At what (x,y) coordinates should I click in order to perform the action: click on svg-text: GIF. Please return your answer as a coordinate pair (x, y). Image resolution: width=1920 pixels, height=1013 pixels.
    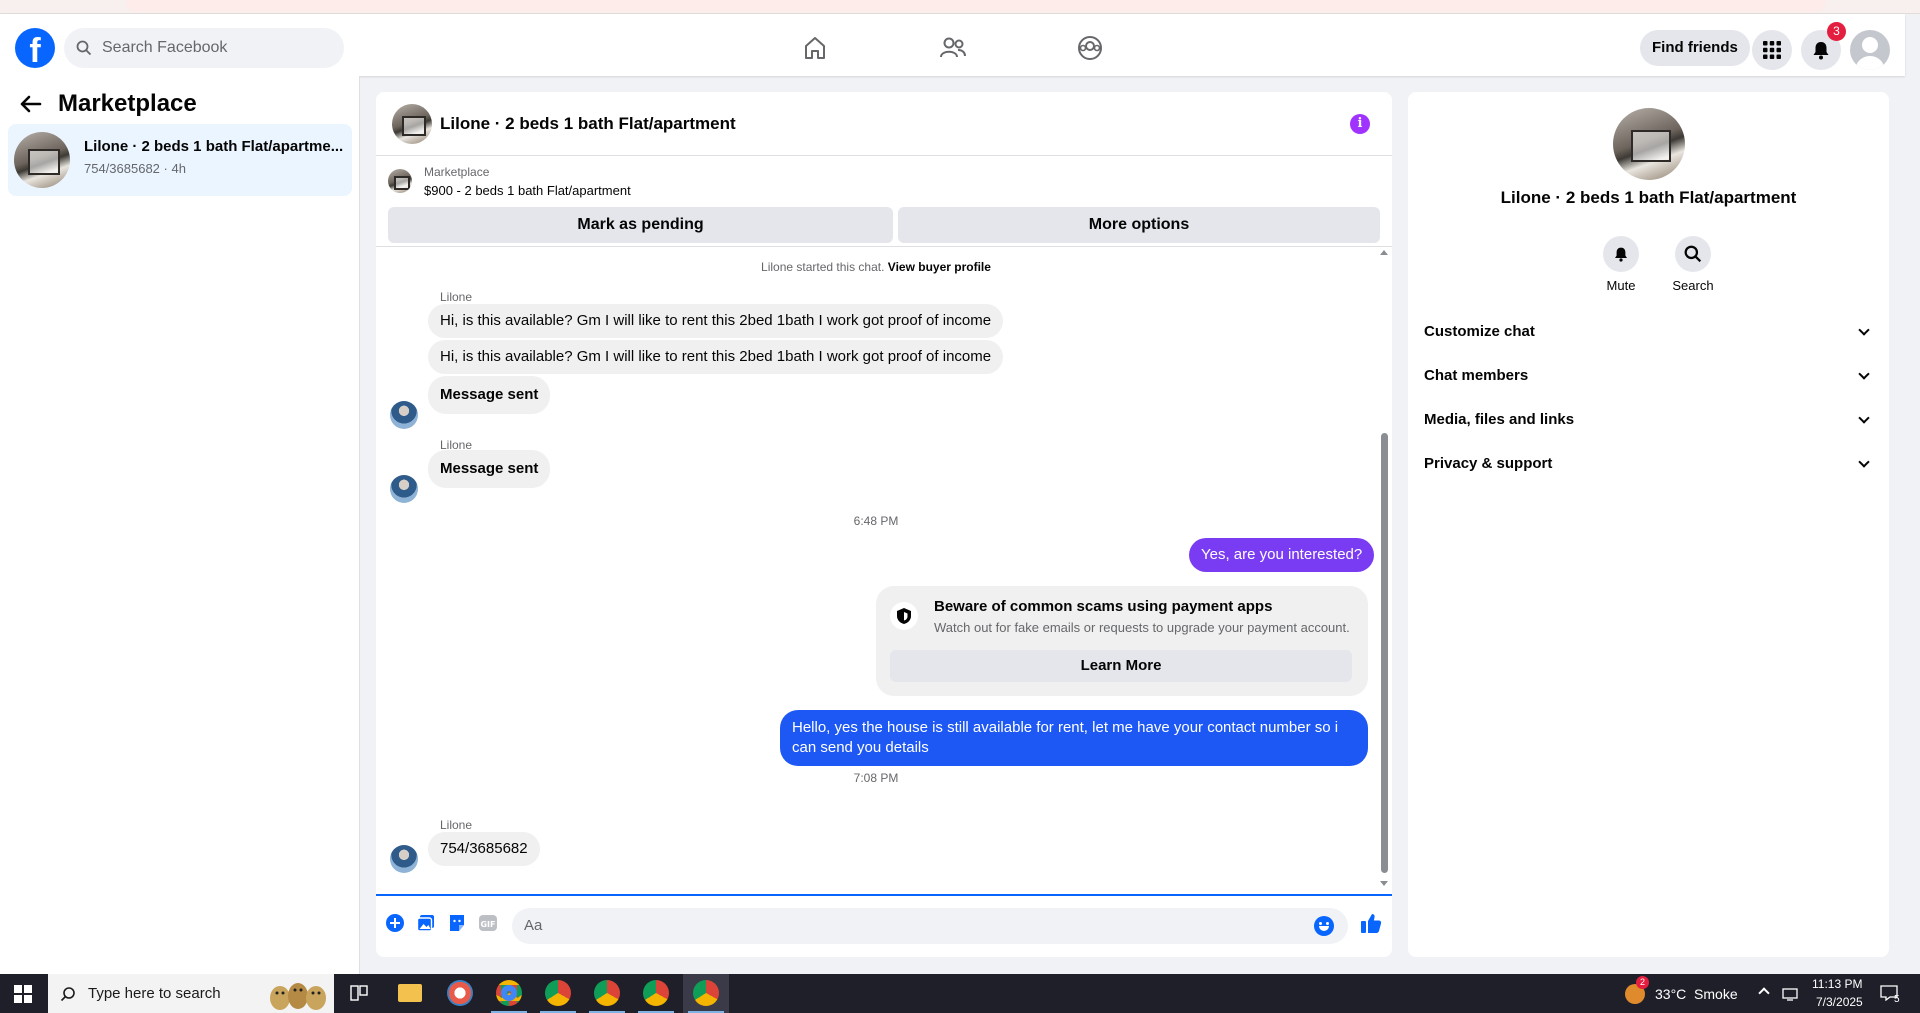
    Looking at the image, I should click on (487, 924).